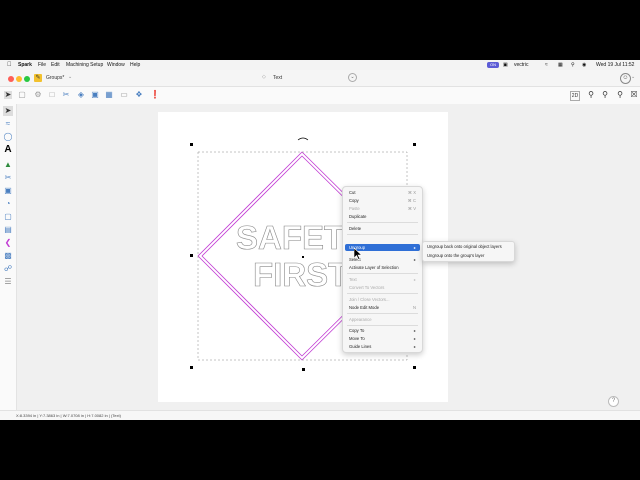 The width and height of the screenshot is (640, 480). Describe the element at coordinates (358, 216) in the screenshot. I see `ctx-duplicate-label: Duplicate` at that location.